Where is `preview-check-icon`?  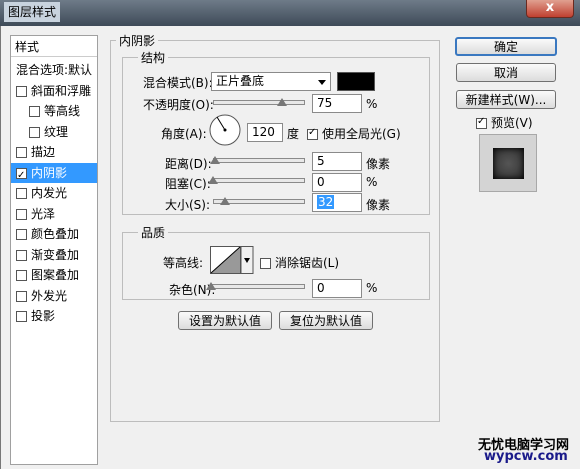 preview-check-icon is located at coordinates (481, 122).